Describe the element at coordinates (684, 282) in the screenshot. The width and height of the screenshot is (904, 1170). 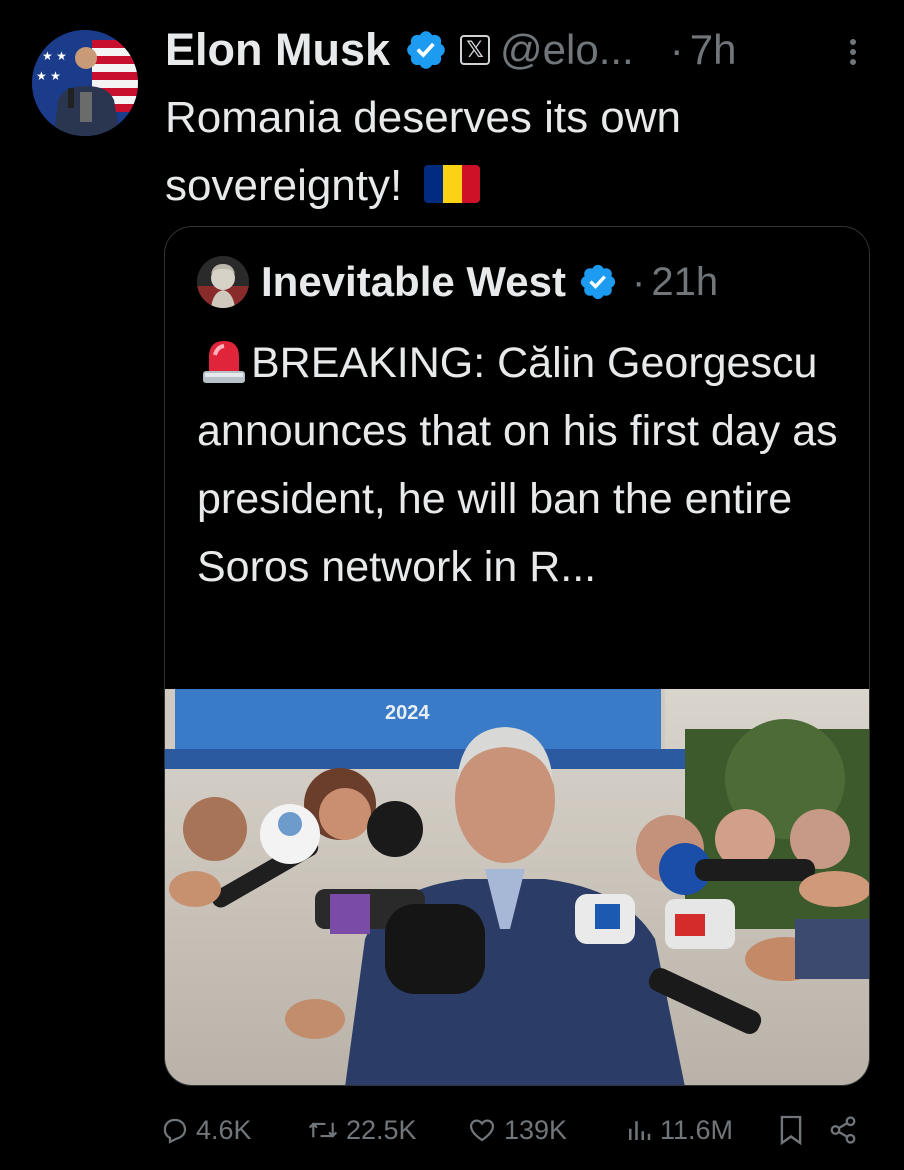
I see `quoted-time: 21h` at that location.